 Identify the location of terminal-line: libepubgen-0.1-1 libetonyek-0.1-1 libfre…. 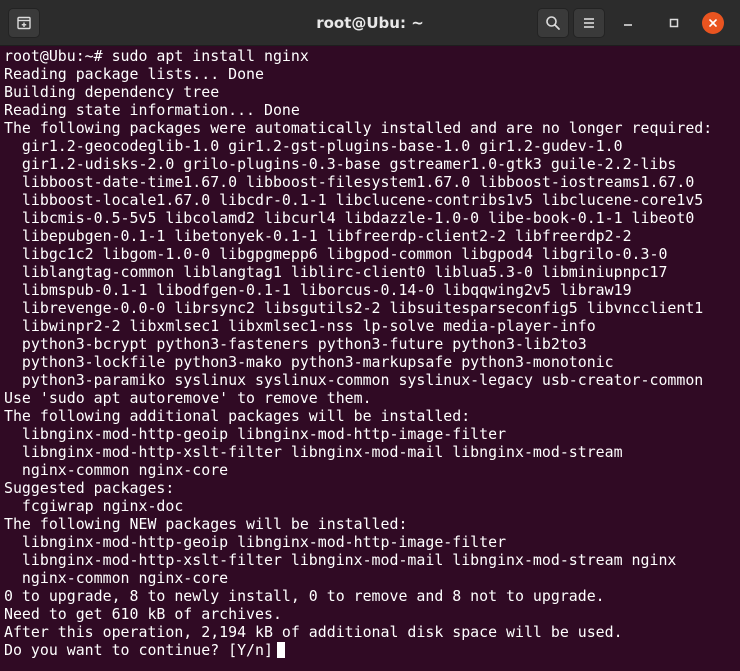
(318, 236).